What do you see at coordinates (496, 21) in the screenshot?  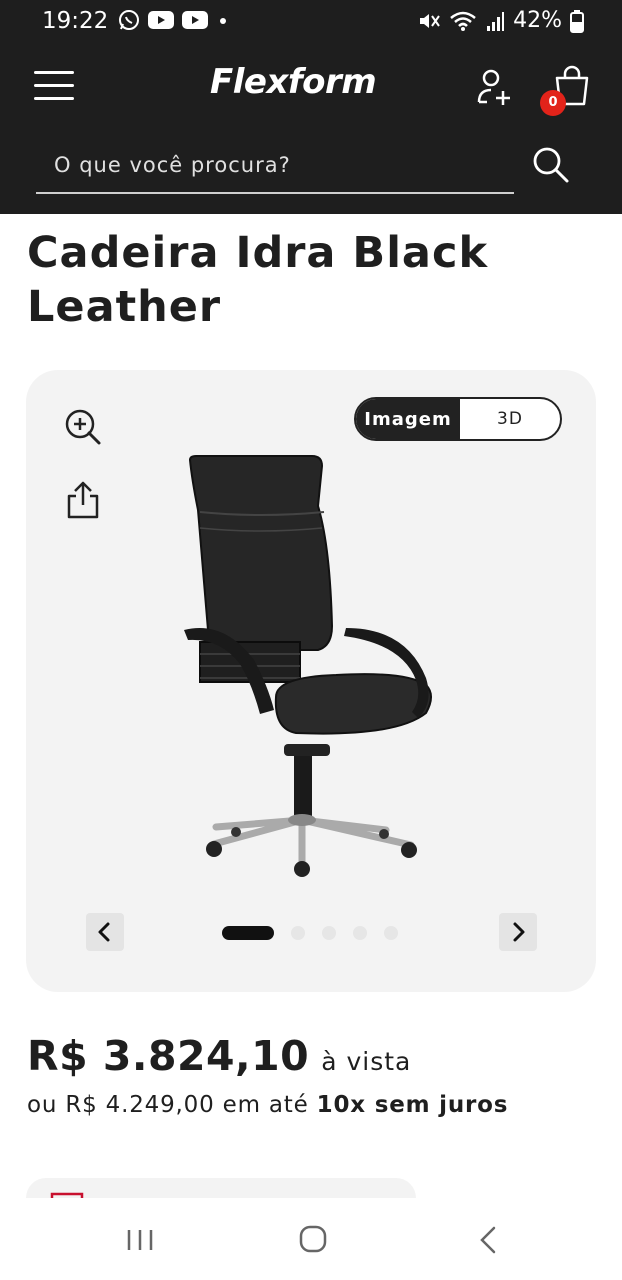 I see `signal-icon` at bounding box center [496, 21].